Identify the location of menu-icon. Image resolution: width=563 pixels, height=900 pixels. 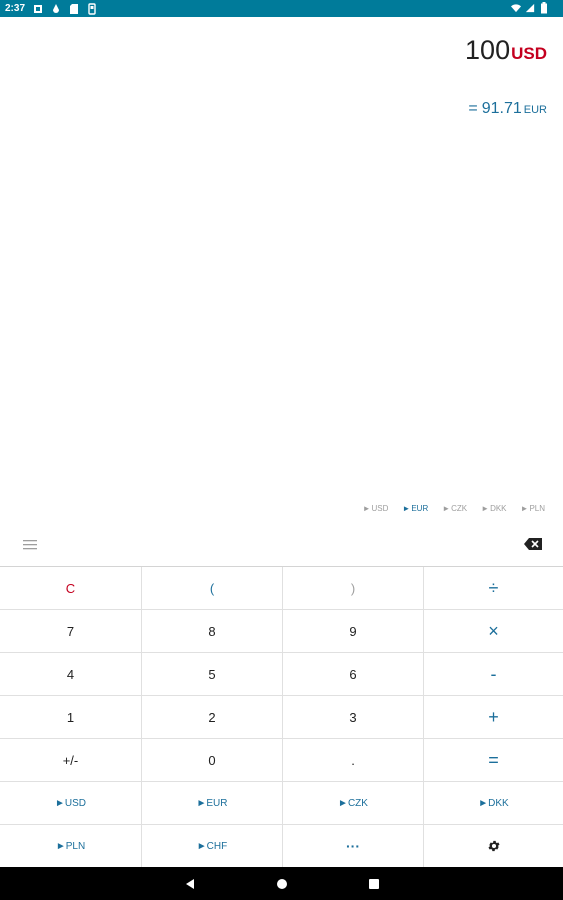
(30, 545).